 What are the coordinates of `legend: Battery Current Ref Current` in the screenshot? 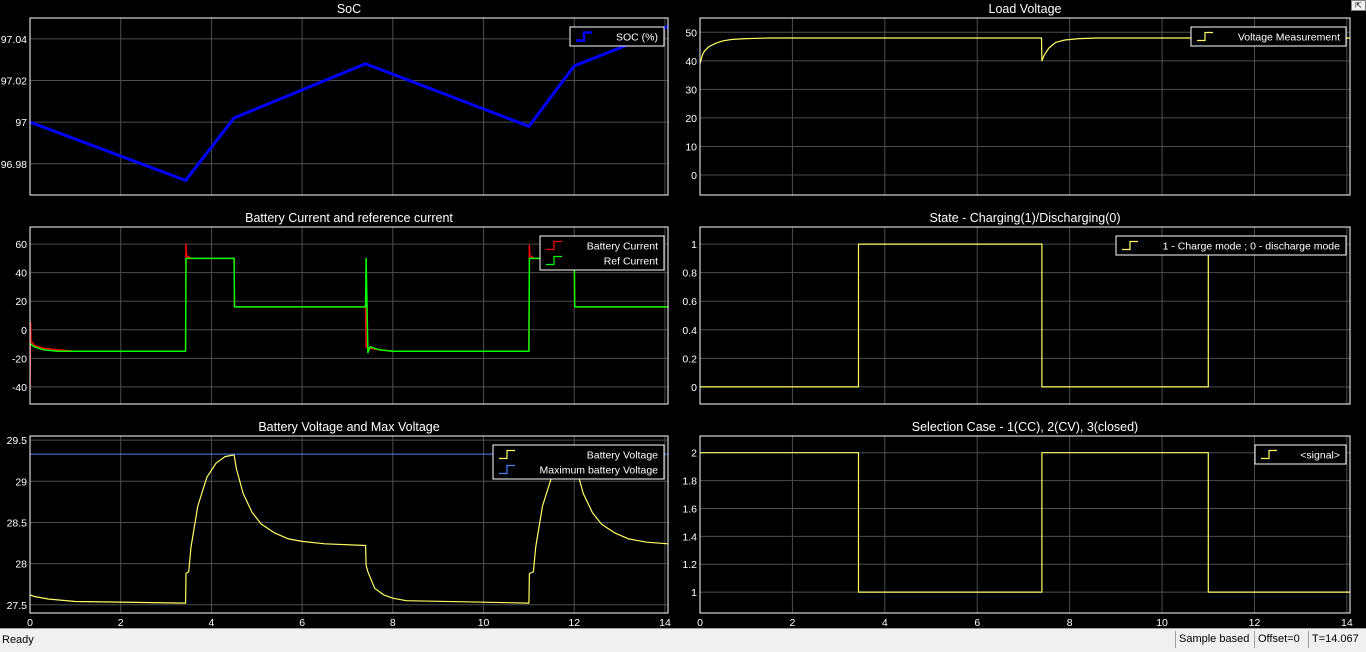 It's located at (602, 253).